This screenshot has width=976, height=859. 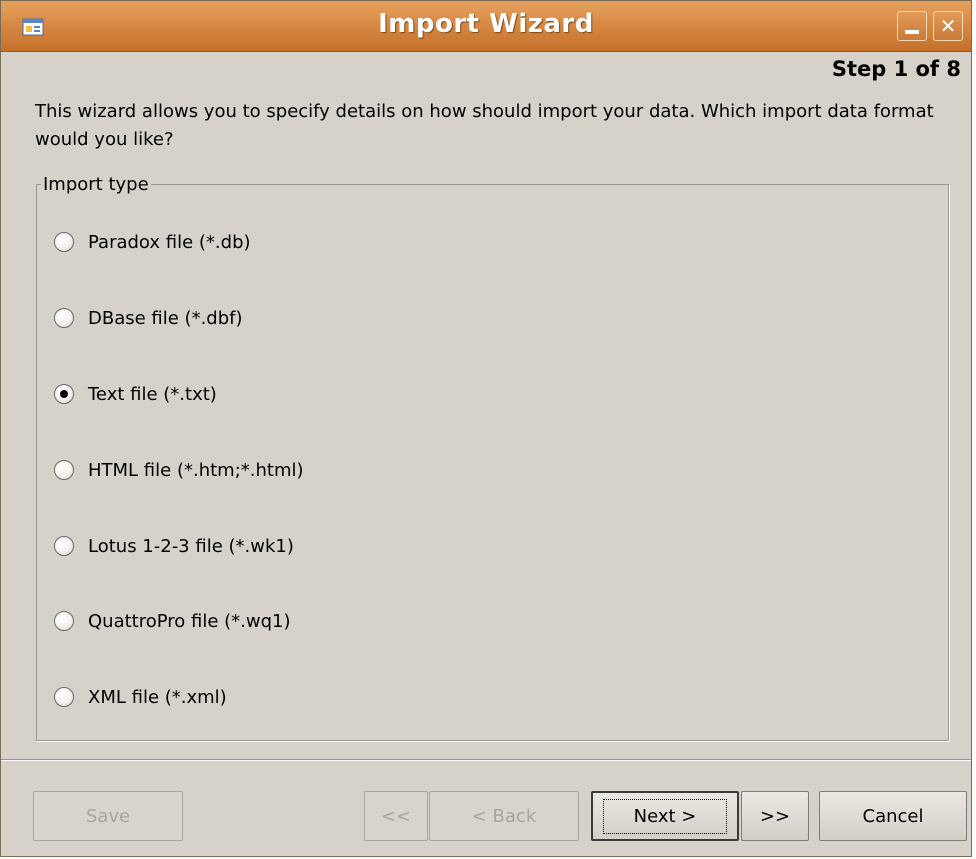 I want to click on radio-label: XML file (*.xml), so click(x=157, y=697).